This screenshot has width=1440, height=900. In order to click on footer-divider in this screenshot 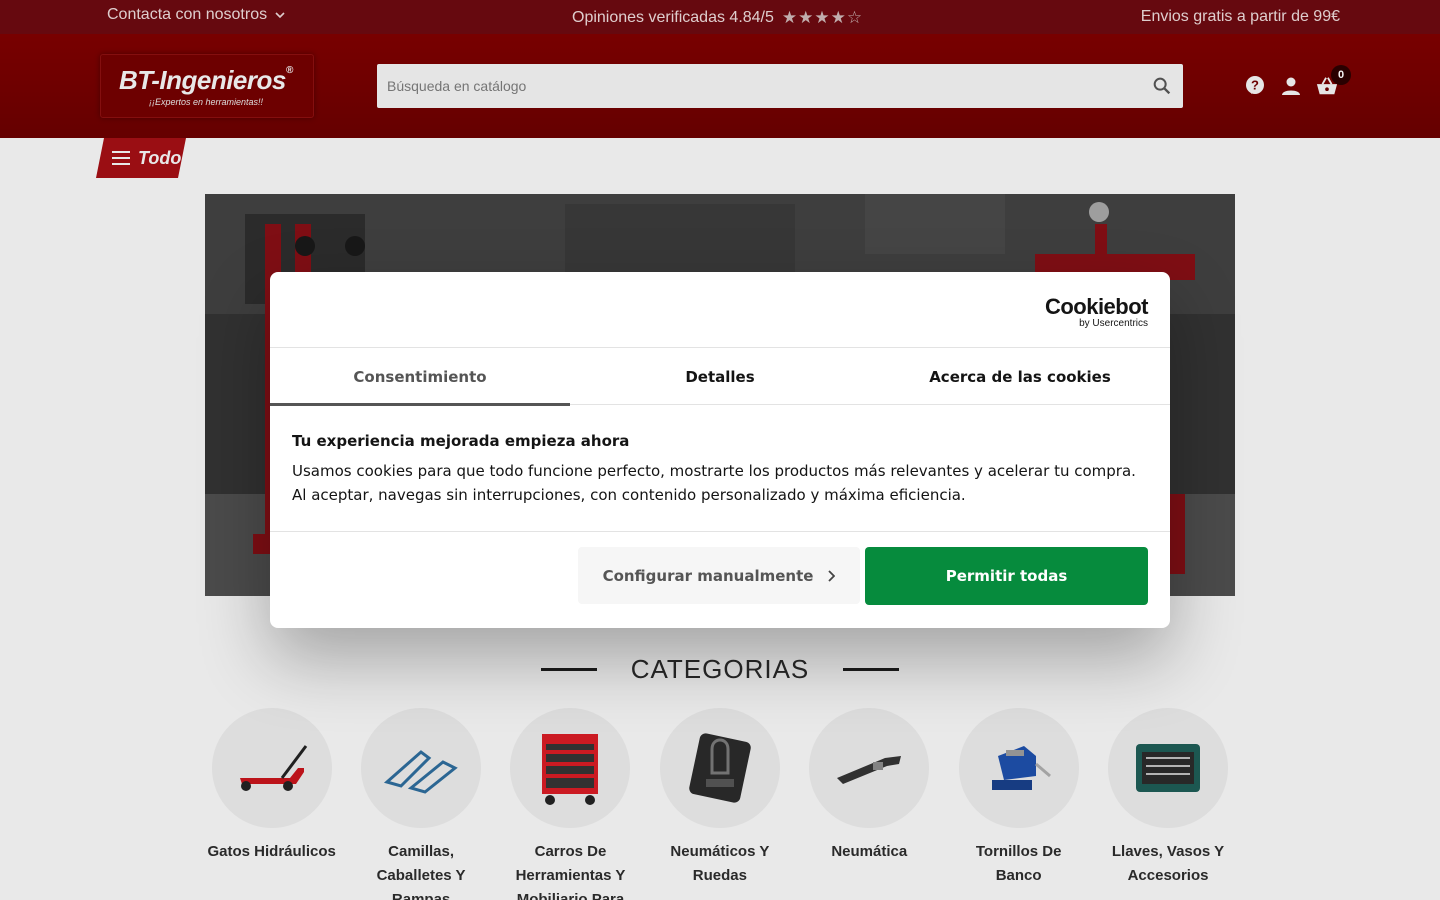, I will do `click(720, 531)`.